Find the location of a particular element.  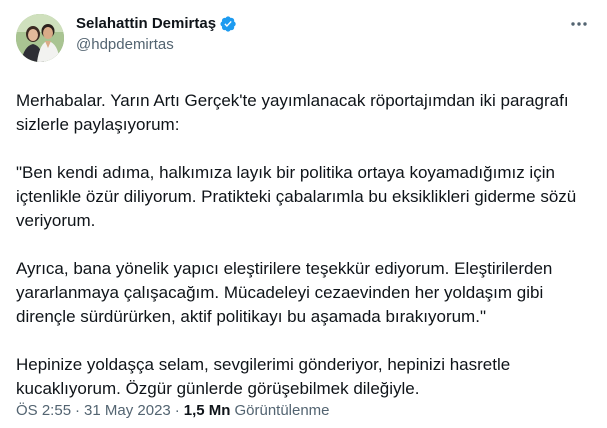

author-identity: Selahattin Demirtaş @hdpdemirtas is located at coordinates (156, 34).